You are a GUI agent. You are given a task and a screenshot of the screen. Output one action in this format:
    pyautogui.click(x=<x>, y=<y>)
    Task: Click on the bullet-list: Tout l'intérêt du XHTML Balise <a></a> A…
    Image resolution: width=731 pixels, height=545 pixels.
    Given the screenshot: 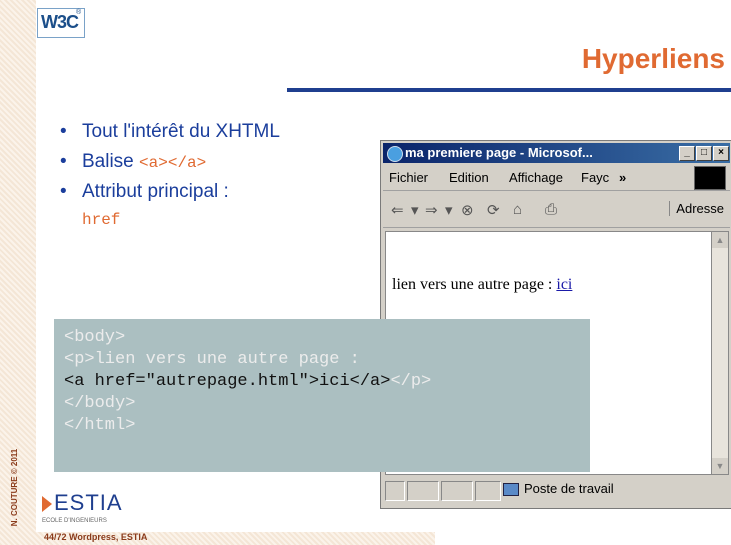 What is the action you would take?
    pyautogui.click(x=220, y=177)
    